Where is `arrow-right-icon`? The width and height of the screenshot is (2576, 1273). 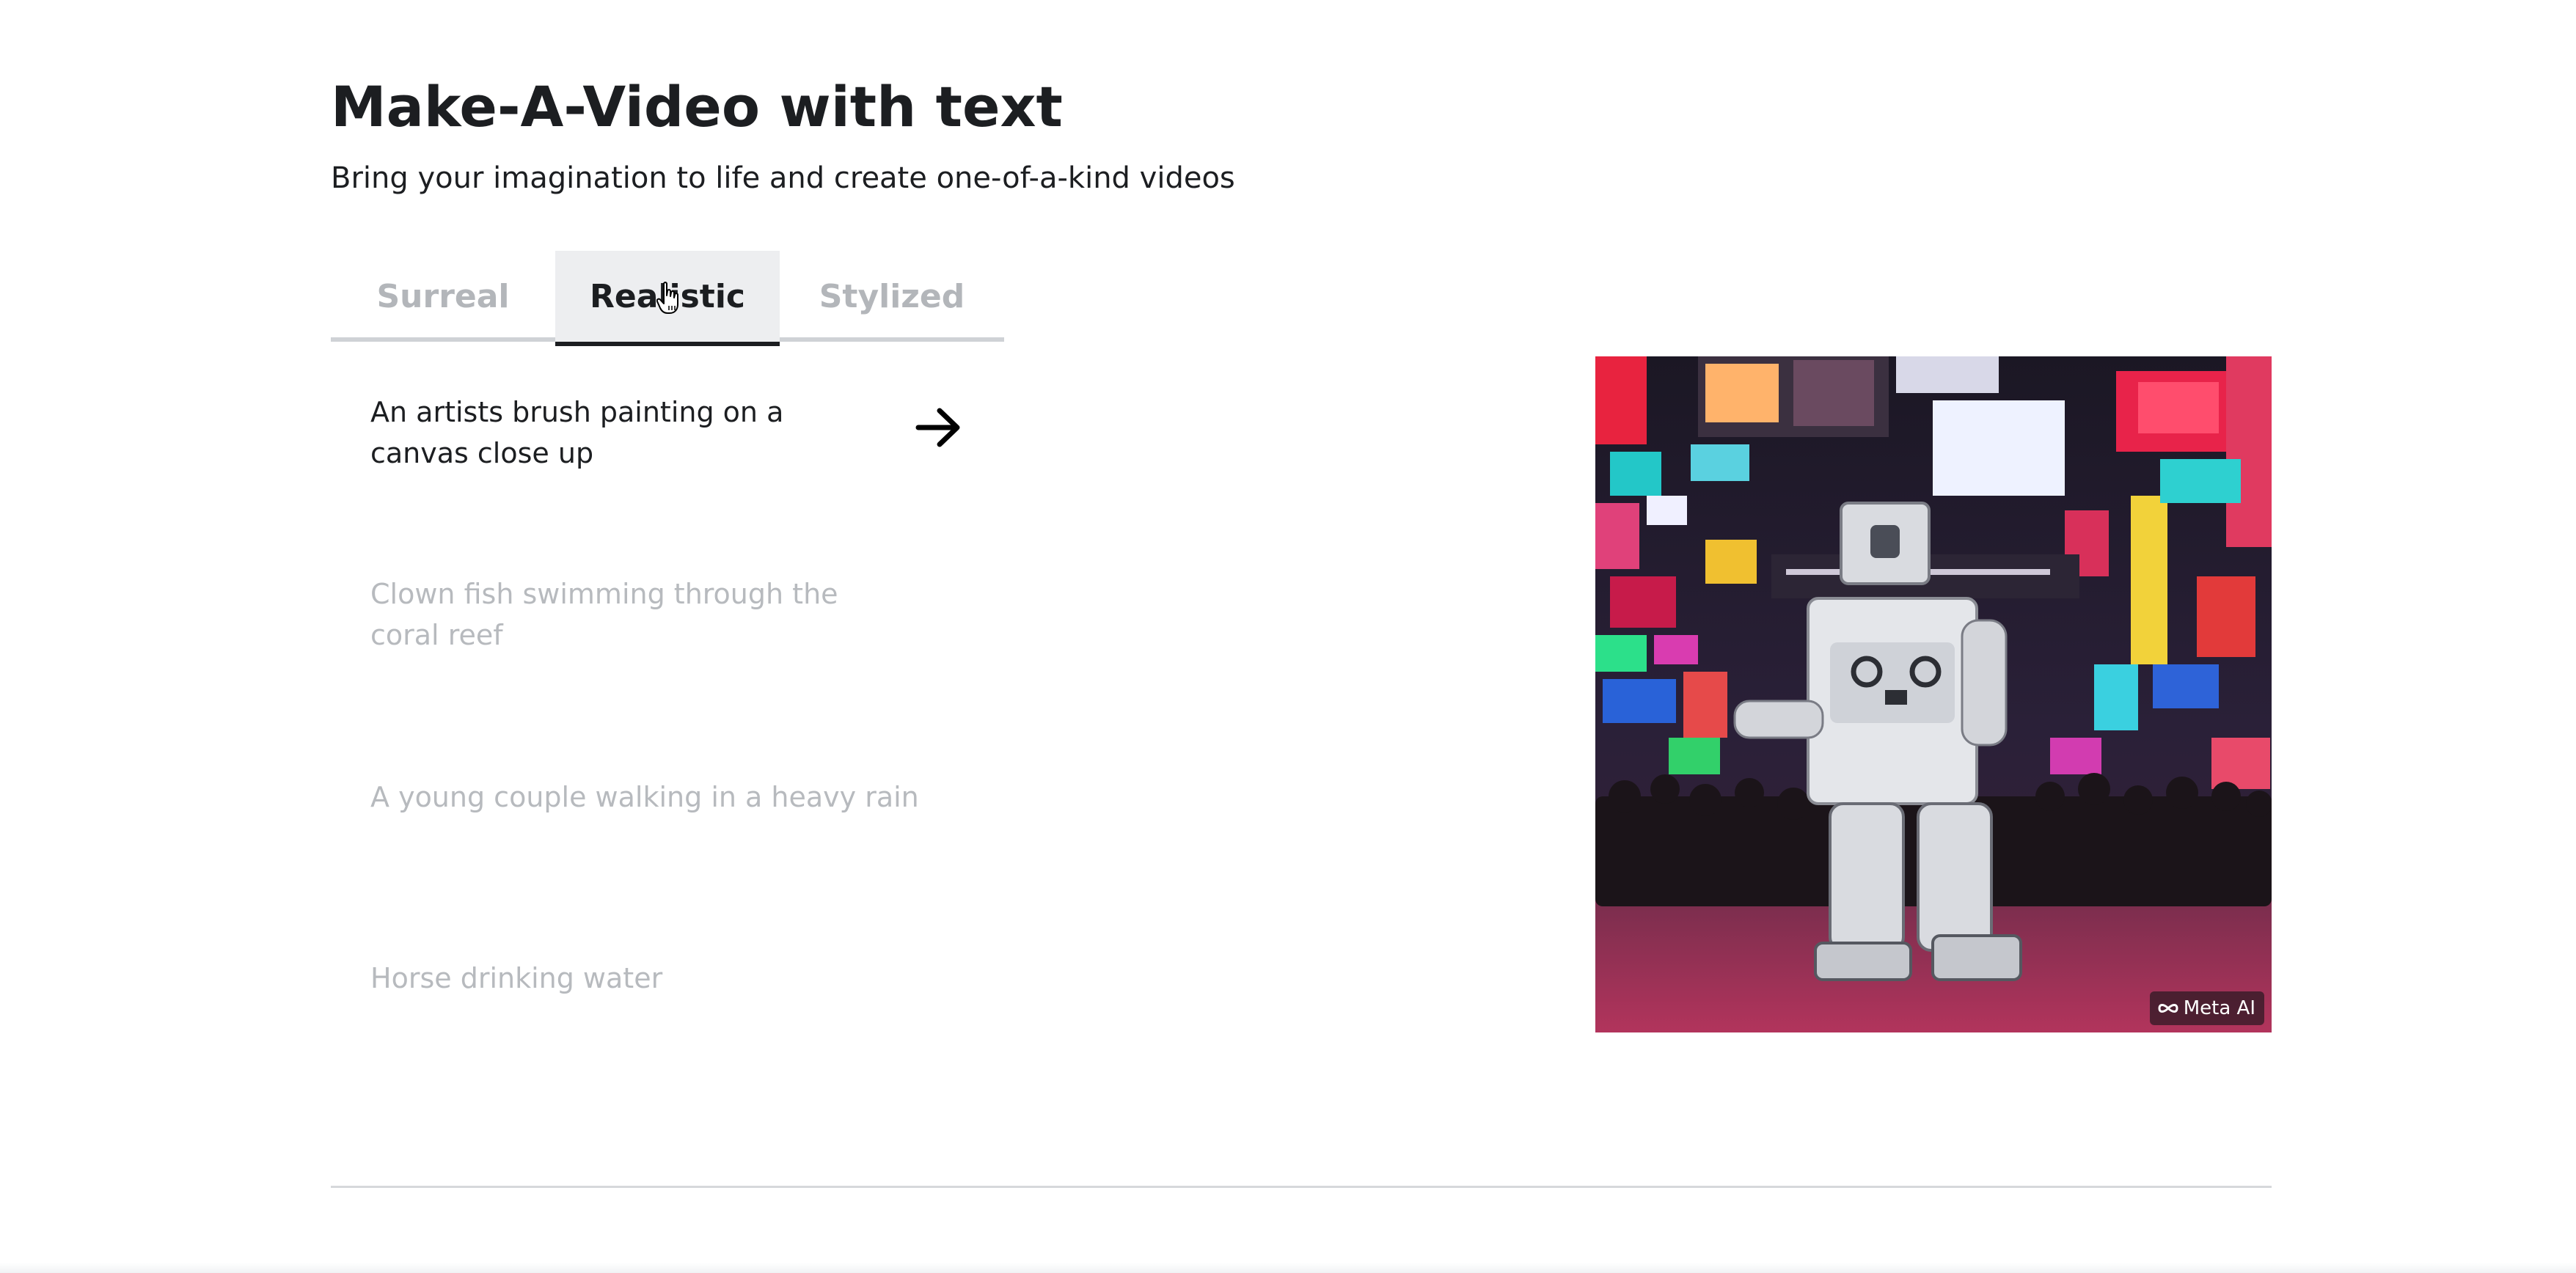 arrow-right-icon is located at coordinates (938, 428).